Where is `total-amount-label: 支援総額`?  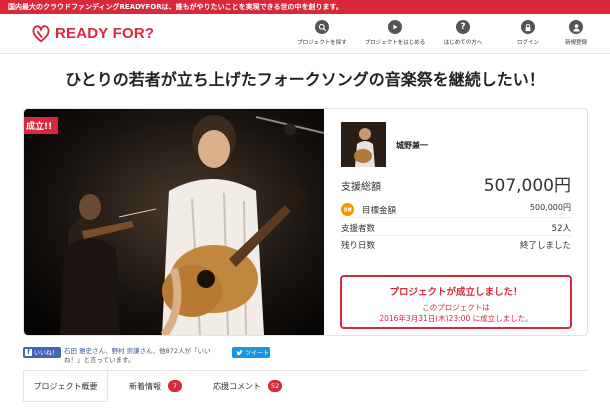 total-amount-label: 支援総額 is located at coordinates (361, 187).